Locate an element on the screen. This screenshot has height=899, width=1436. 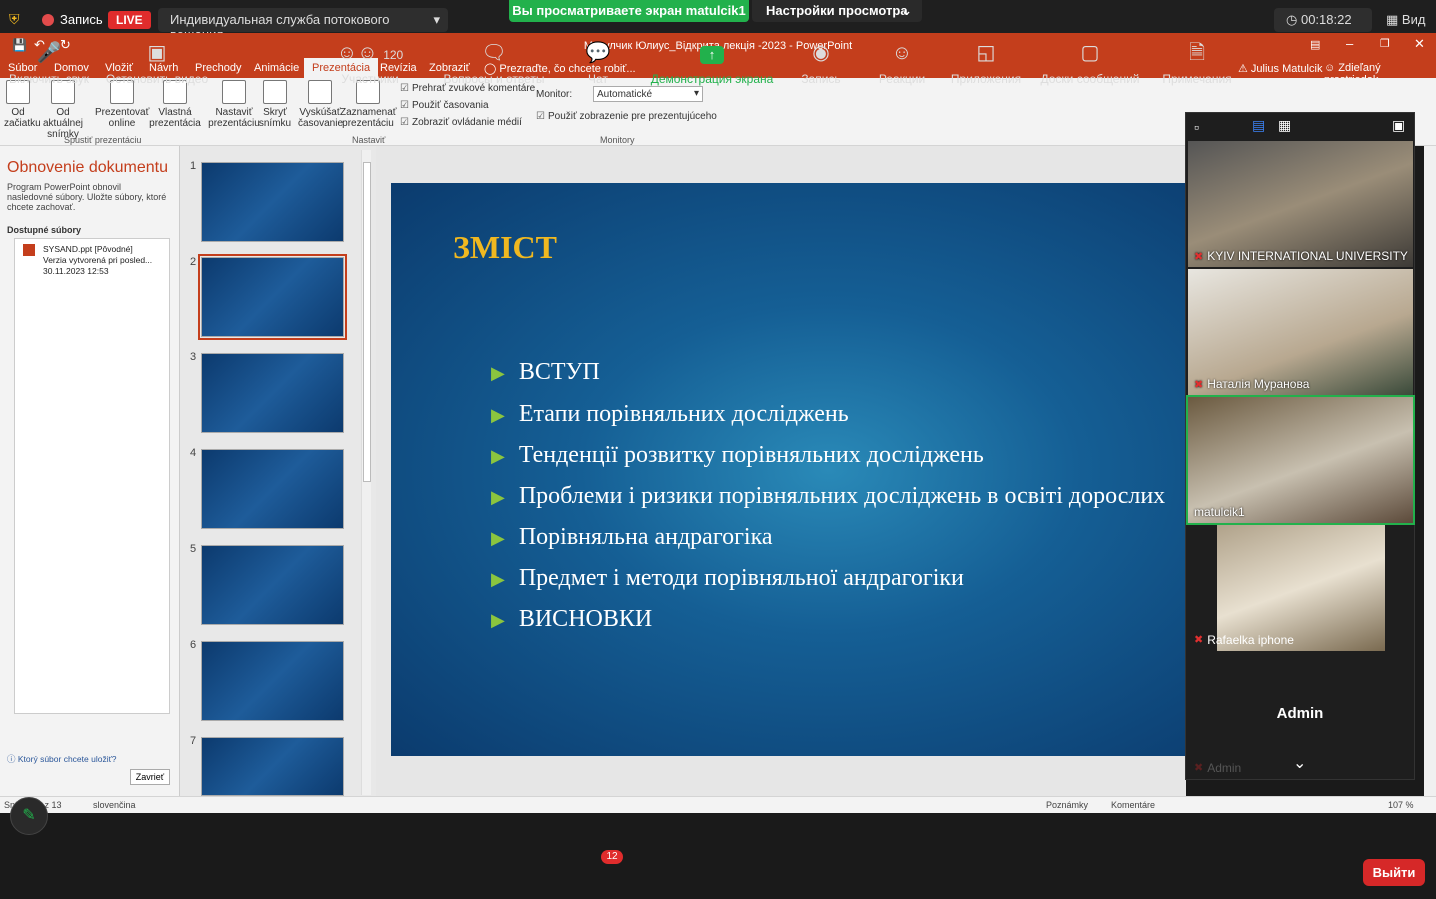
smiley-icon: ☺ is located at coordinates (902, 53).